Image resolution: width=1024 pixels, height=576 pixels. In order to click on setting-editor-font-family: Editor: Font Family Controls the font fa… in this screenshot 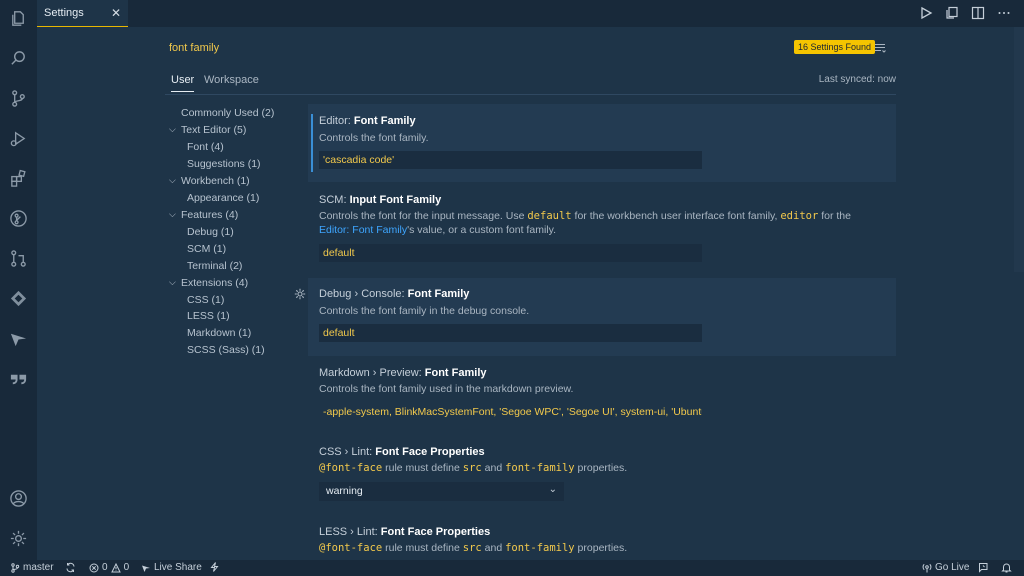, I will do `click(602, 143)`.